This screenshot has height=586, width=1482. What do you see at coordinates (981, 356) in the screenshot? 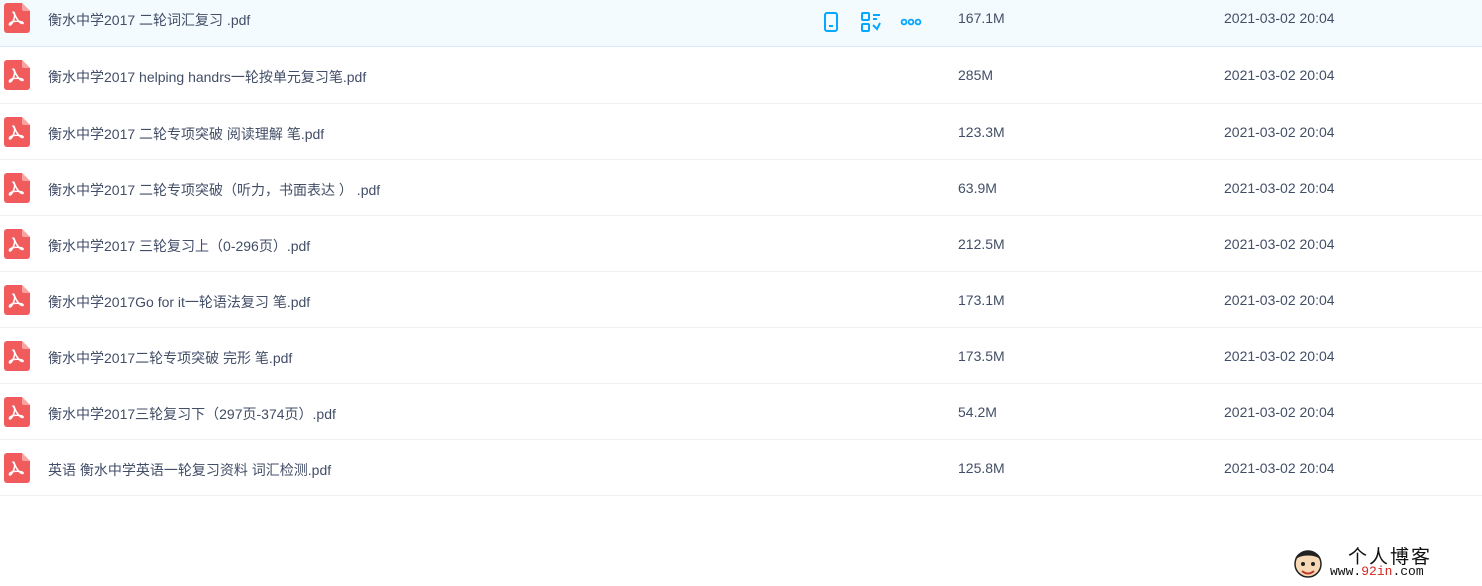
I see `file-size: 173.5M` at bounding box center [981, 356].